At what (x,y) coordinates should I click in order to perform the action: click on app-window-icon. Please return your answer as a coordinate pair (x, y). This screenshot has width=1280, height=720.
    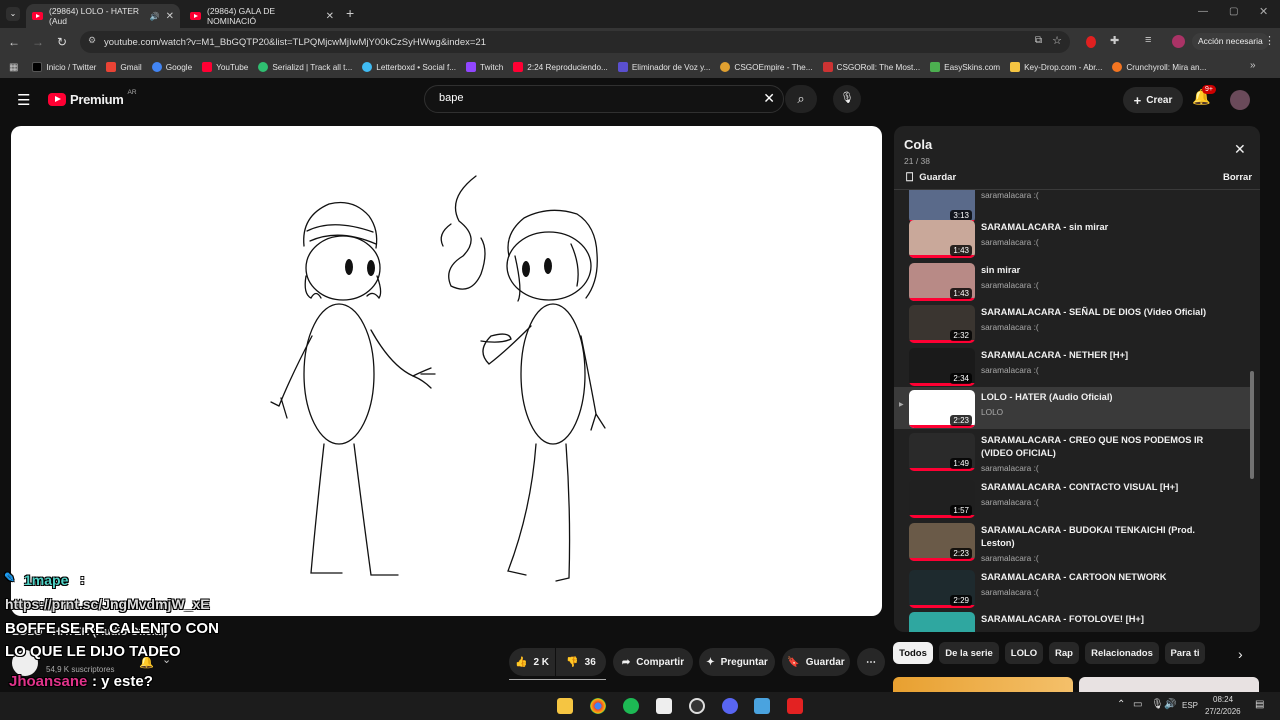
    Looking at the image, I should click on (762, 706).